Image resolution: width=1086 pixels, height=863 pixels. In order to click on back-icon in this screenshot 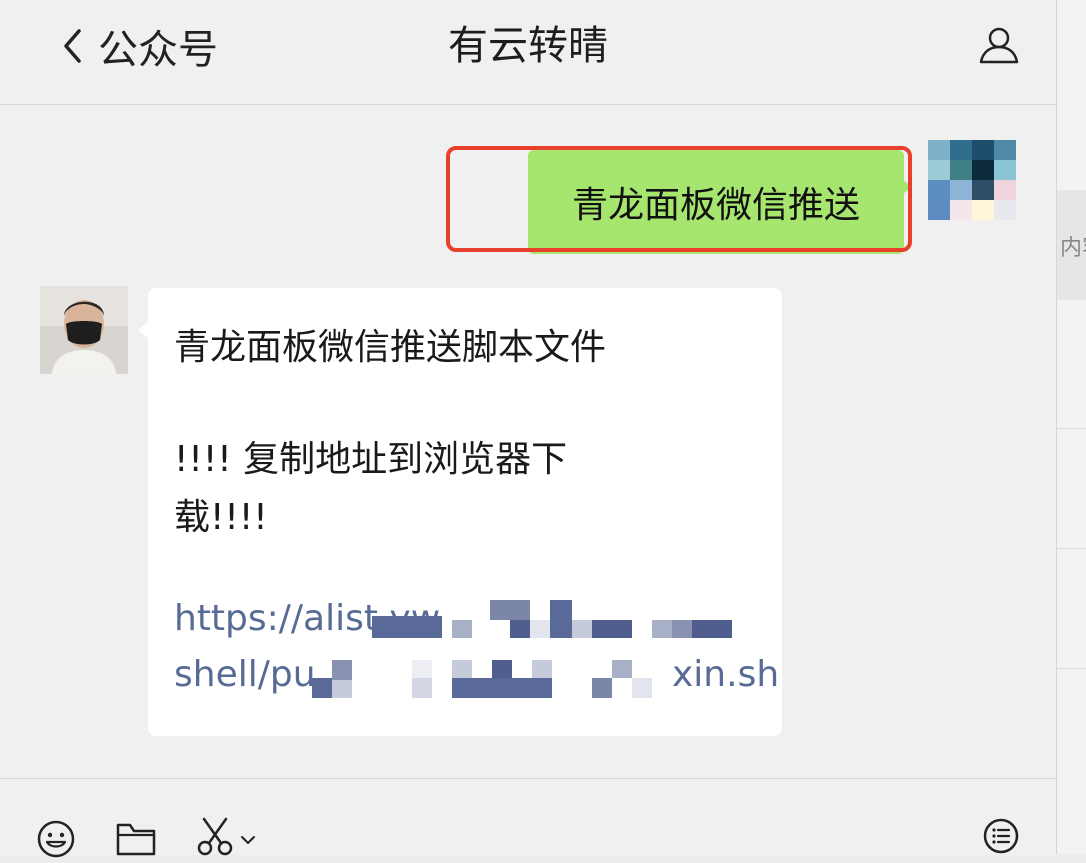, I will do `click(73, 46)`.